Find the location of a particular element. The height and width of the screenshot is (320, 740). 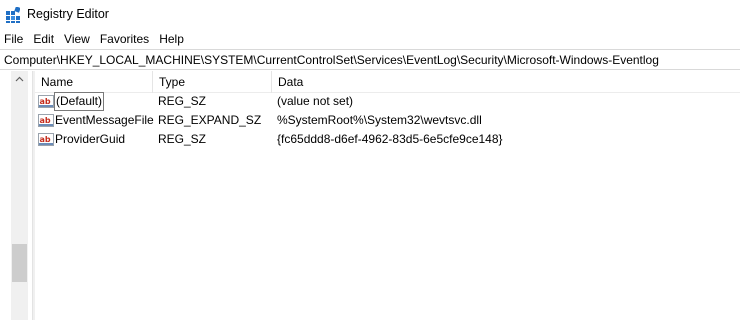

list-item: ab (Default) REG_SZ (value not set) is located at coordinates (387, 101).